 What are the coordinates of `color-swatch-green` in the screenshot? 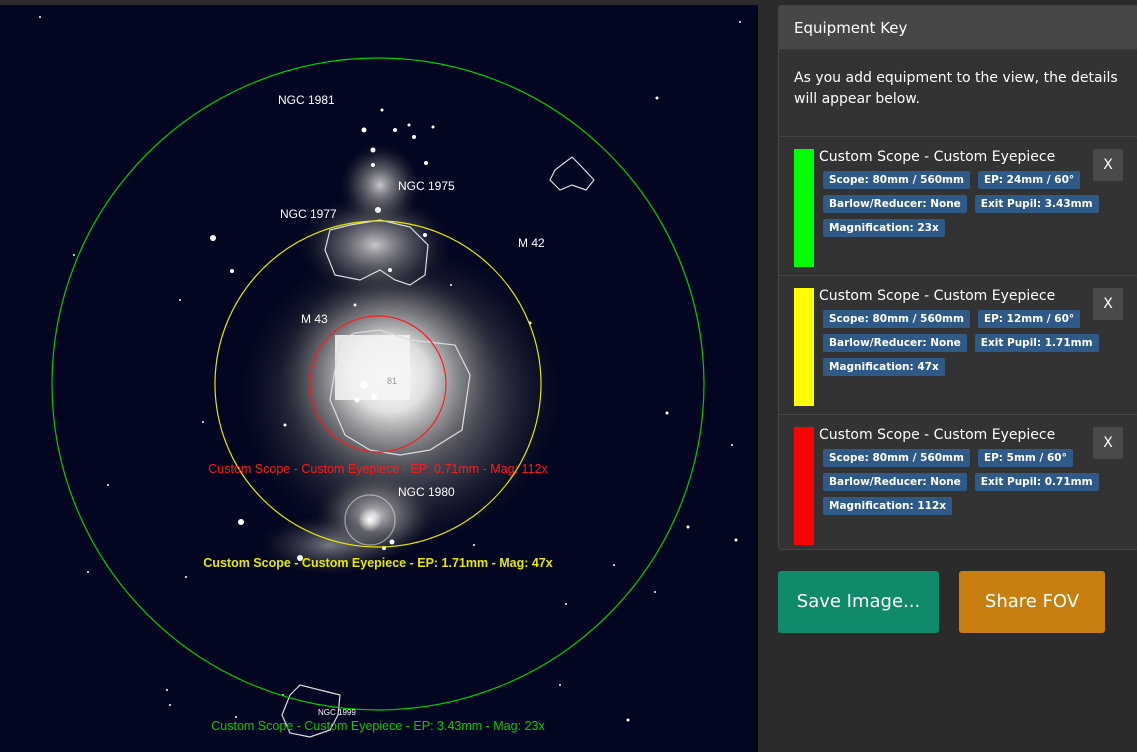 It's located at (804, 208).